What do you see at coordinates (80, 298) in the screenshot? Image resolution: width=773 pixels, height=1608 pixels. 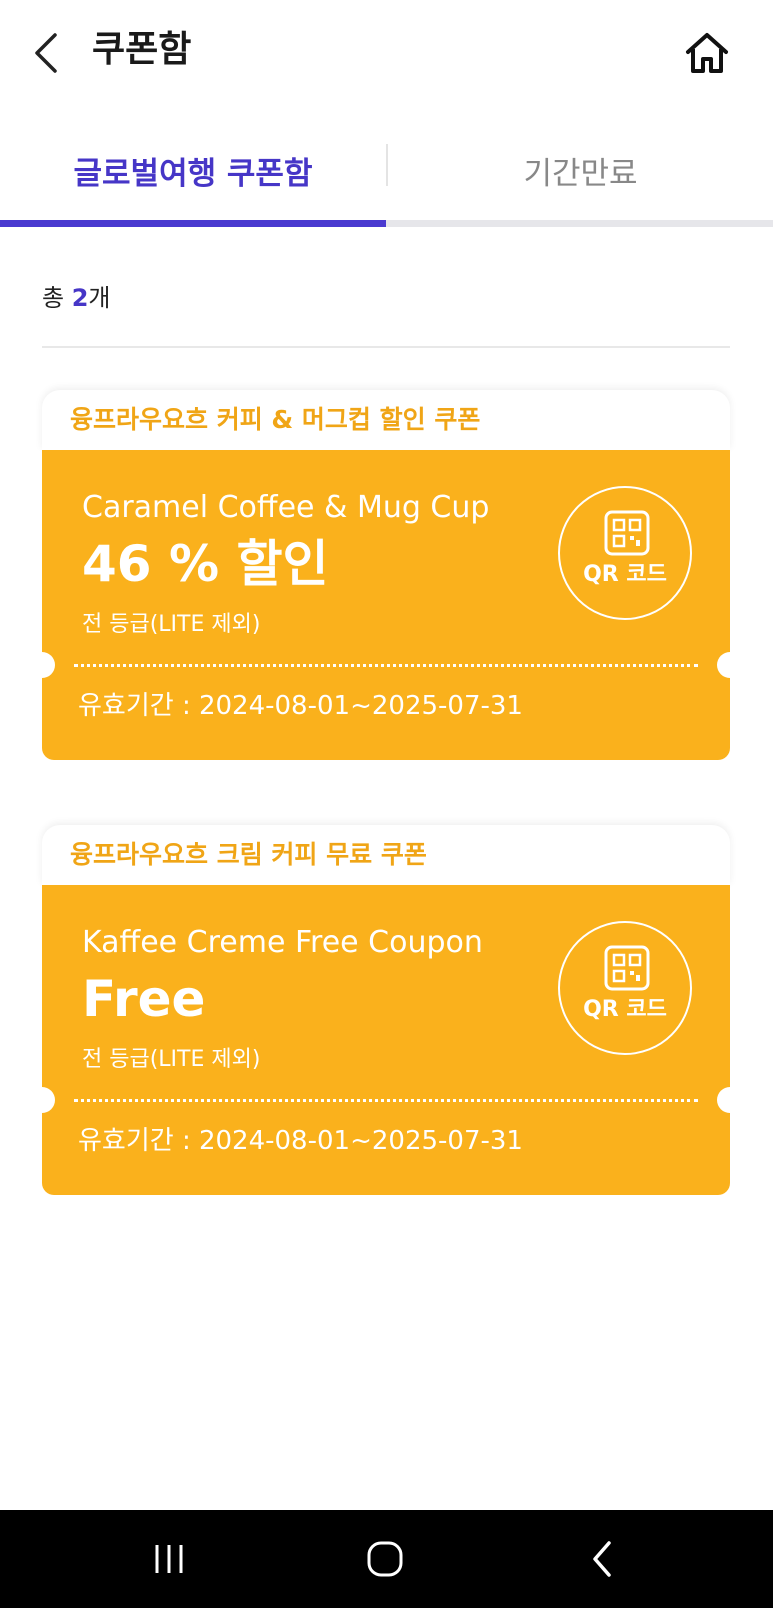 I see `count-number: 2` at bounding box center [80, 298].